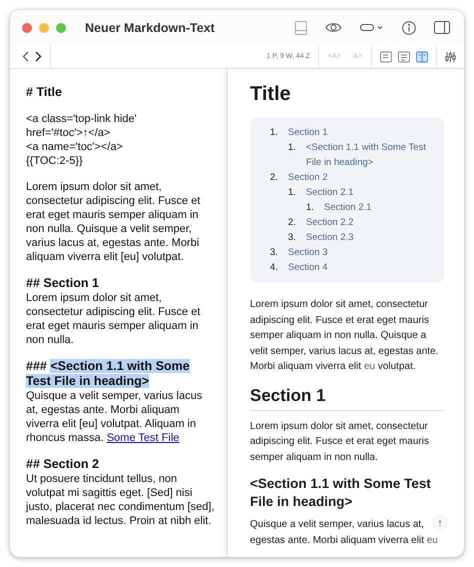 Image resolution: width=474 pixels, height=567 pixels. I want to click on preview-paragraph: Lorem ipsum dolor sit amet, consectetur adipiscing elit. Fusce et erat eget mauris semper aliquam in non nulla., so click(340, 442).